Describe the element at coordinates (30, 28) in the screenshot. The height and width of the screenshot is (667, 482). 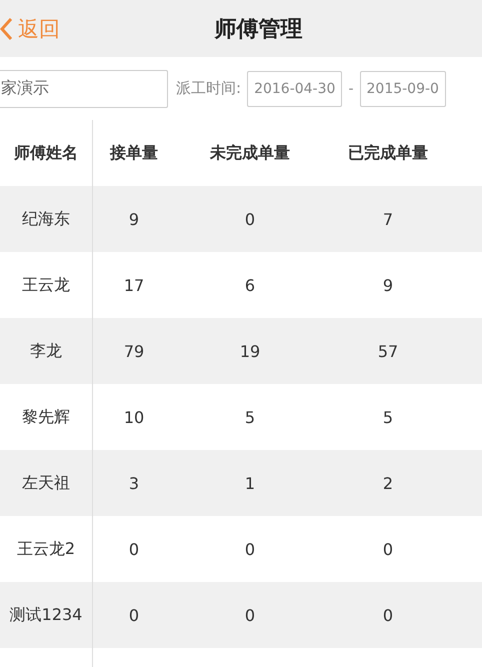
I see `back-button: 返回` at that location.